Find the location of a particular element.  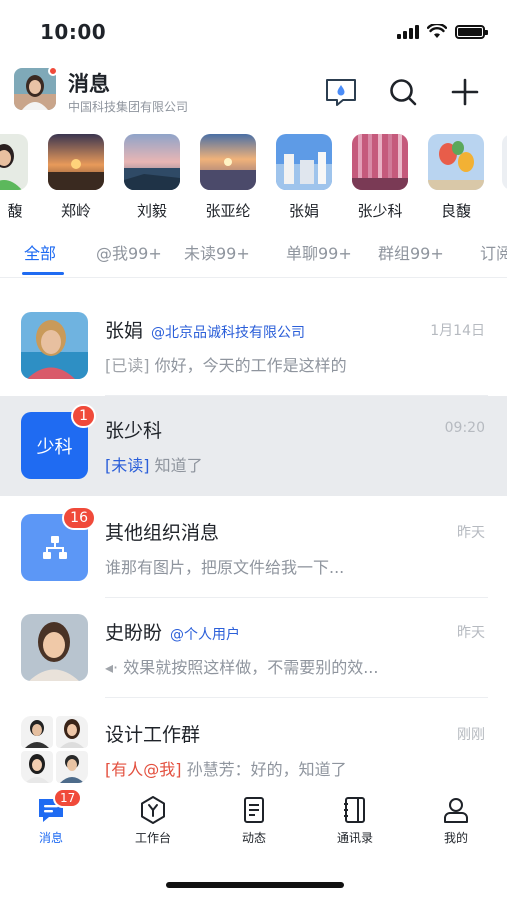

conversation-preview: [已读] 你好，今天的工作是这样的 is located at coordinates (300, 364).